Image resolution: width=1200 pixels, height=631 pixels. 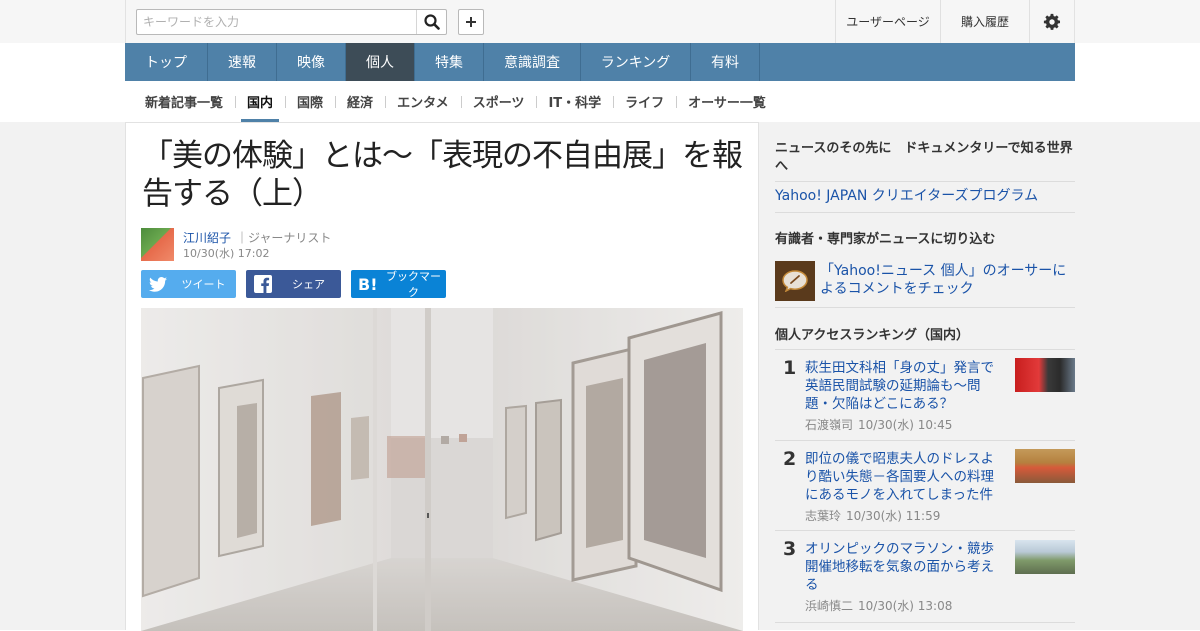 I want to click on creators-program-link: Yahoo! JAPAN クリエイターズプログラム, so click(x=906, y=196).